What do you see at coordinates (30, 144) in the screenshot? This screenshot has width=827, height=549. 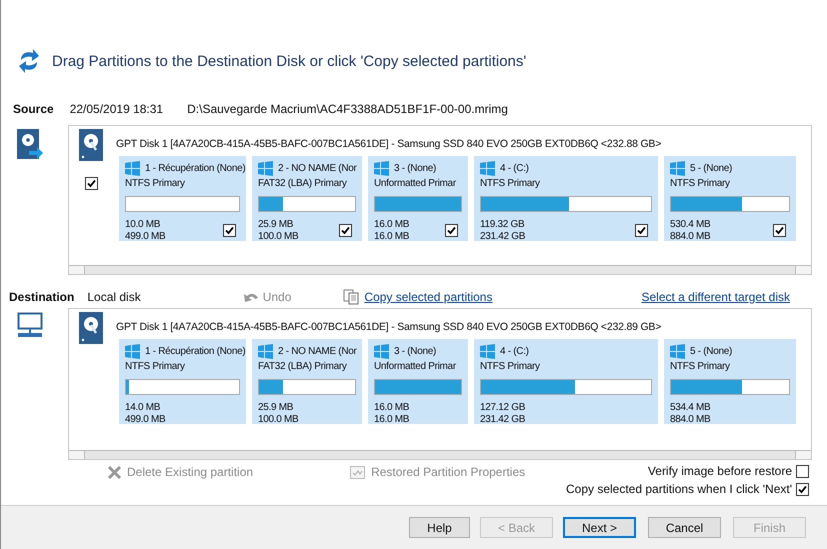 I see `disk-image-icon` at bounding box center [30, 144].